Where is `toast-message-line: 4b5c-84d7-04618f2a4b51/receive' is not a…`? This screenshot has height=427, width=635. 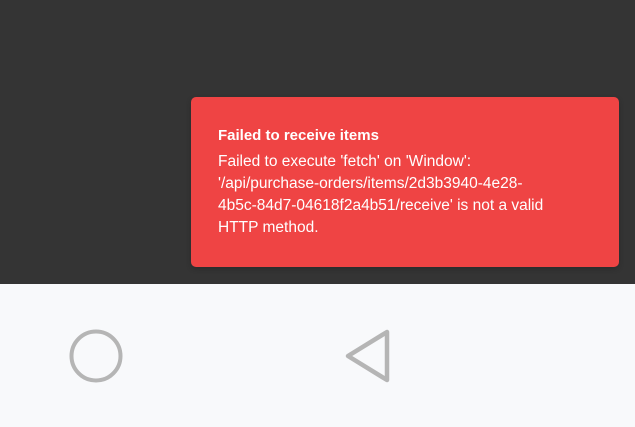
toast-message-line: 4b5c-84d7-04618f2a4b51/receive' is not a… is located at coordinates (381, 205).